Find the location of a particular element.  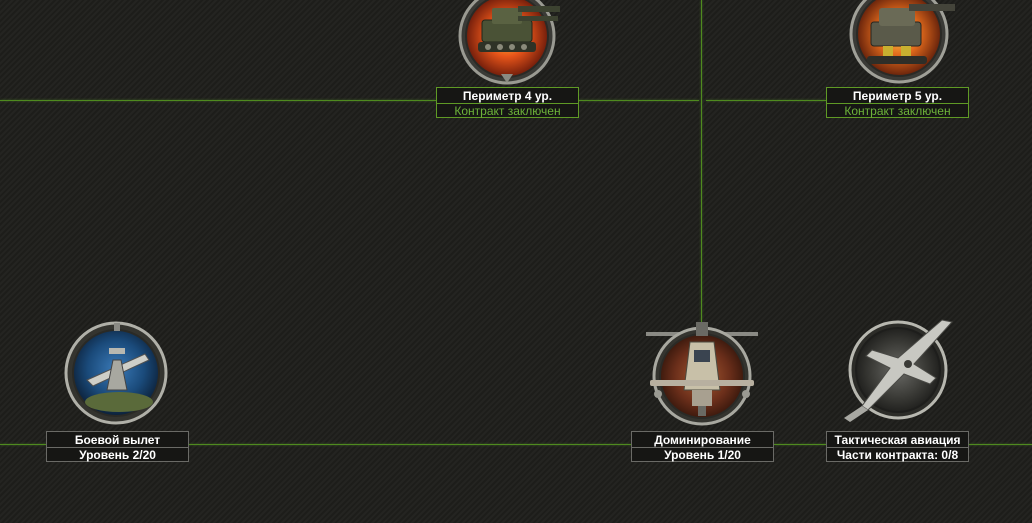

combat-sortie-label: Боевой вылет Уровень 2/20 is located at coordinates (117, 446).